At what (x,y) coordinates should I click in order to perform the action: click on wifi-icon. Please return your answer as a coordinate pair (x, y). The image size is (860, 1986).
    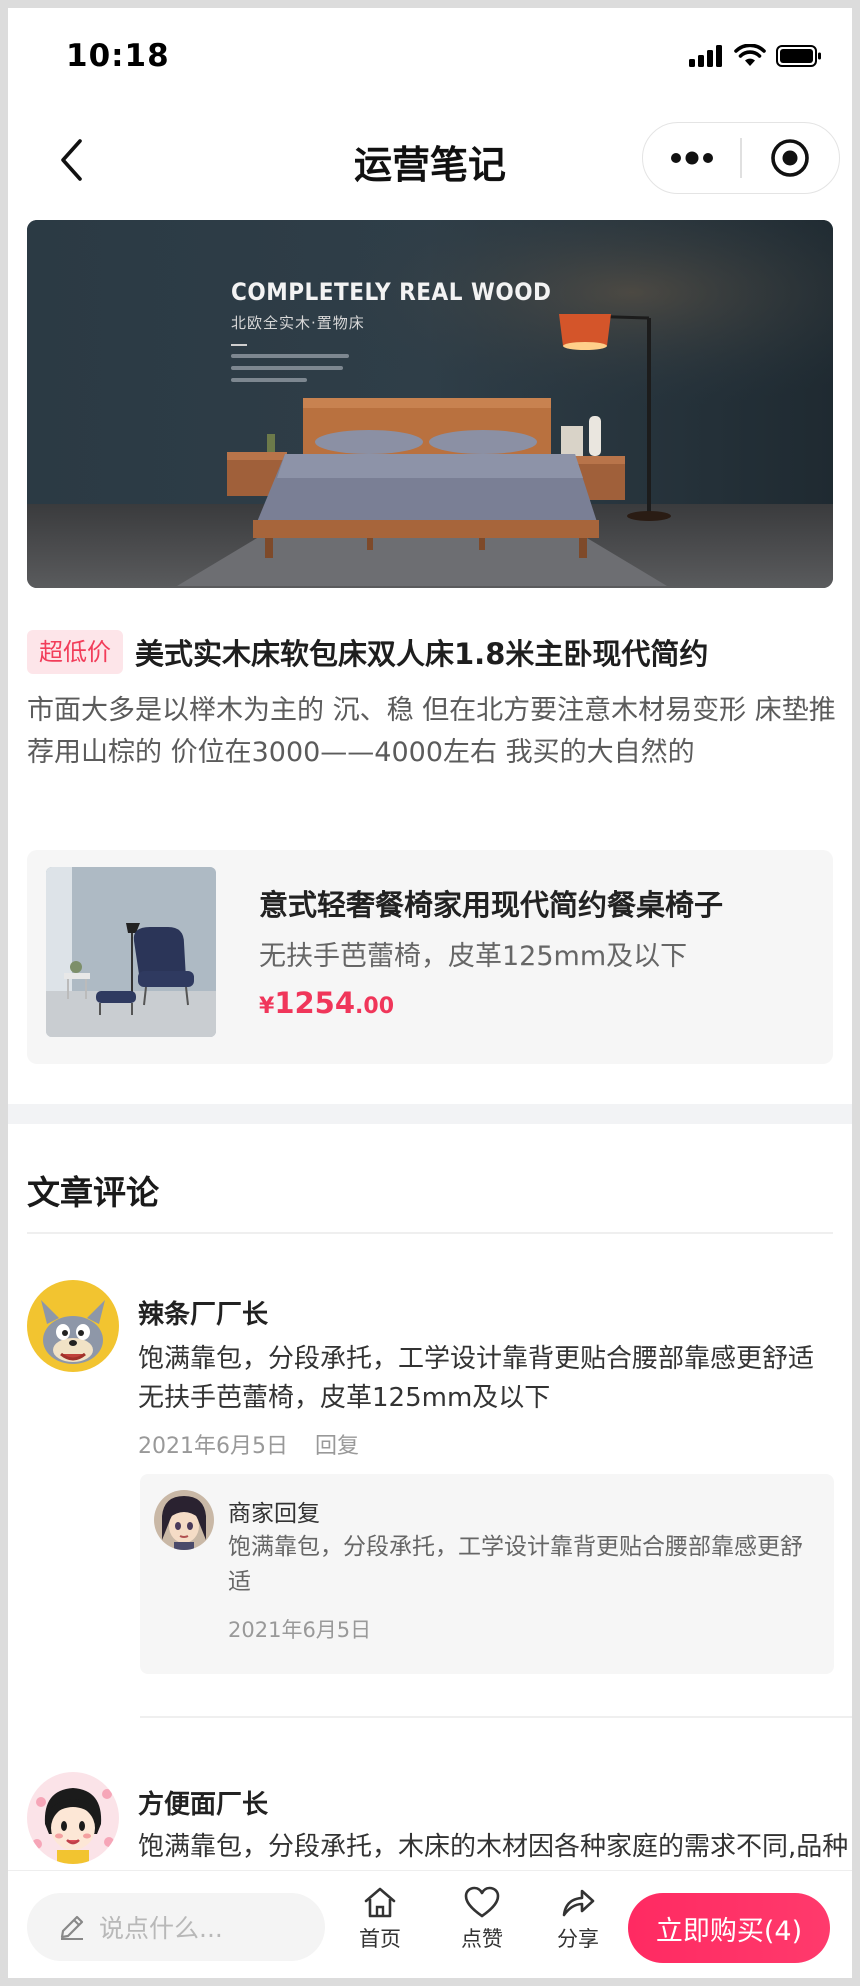
    Looking at the image, I should click on (750, 55).